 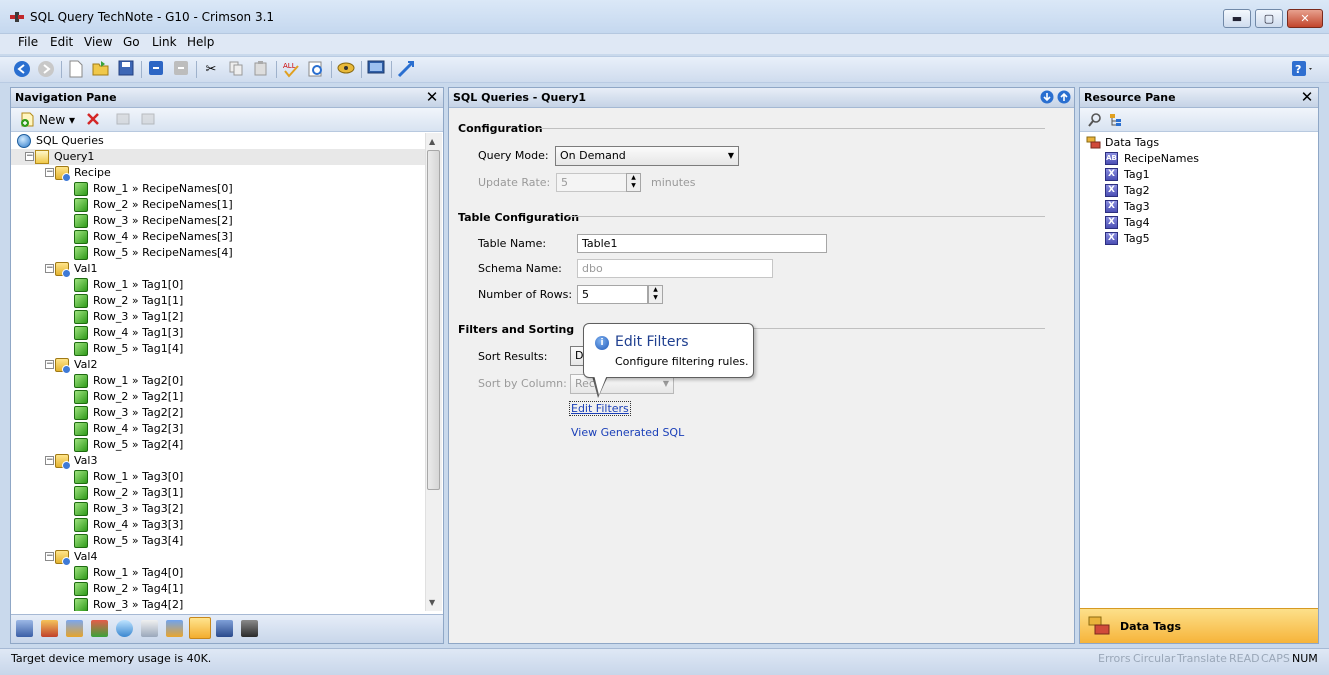 What do you see at coordinates (218, 429) in the screenshot?
I see `tree-node: Row_4 » Tag2[3]` at bounding box center [218, 429].